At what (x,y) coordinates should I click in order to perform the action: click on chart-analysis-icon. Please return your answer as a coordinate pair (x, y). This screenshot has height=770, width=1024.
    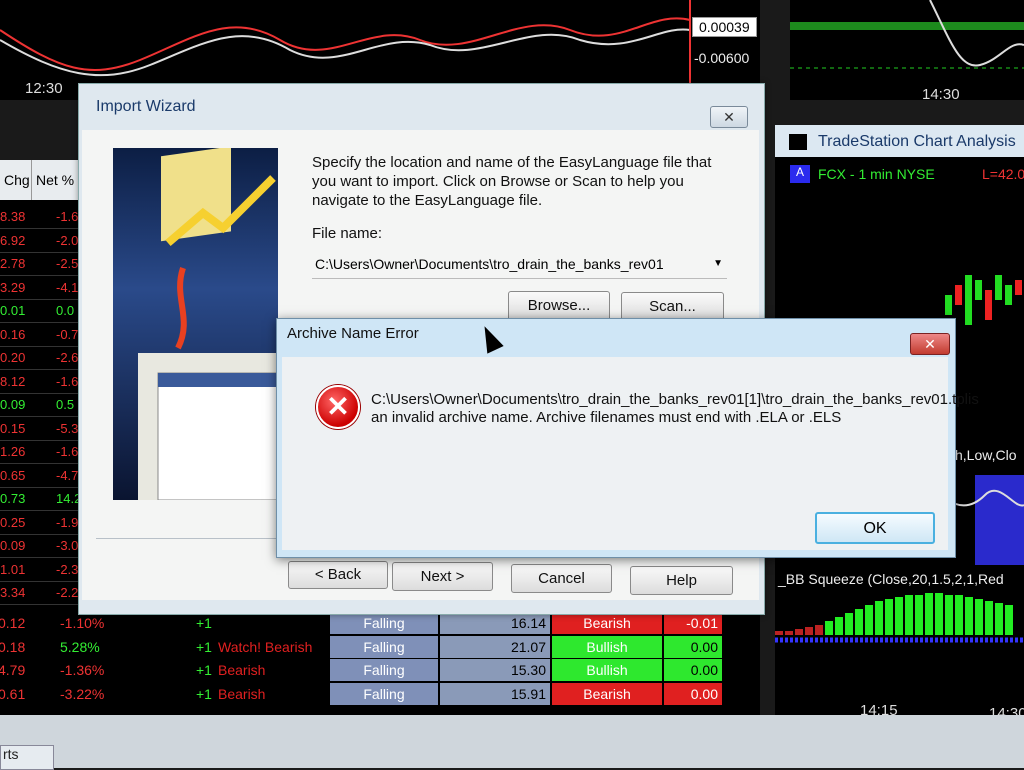
    Looking at the image, I should click on (798, 142).